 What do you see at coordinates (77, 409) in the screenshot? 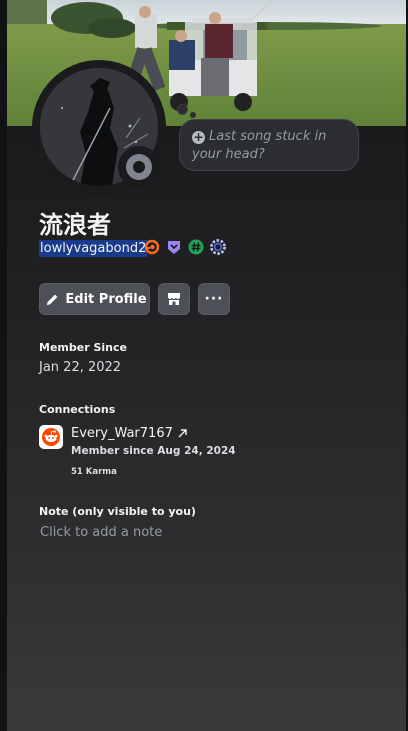
I see `connections-heading: Connections` at bounding box center [77, 409].